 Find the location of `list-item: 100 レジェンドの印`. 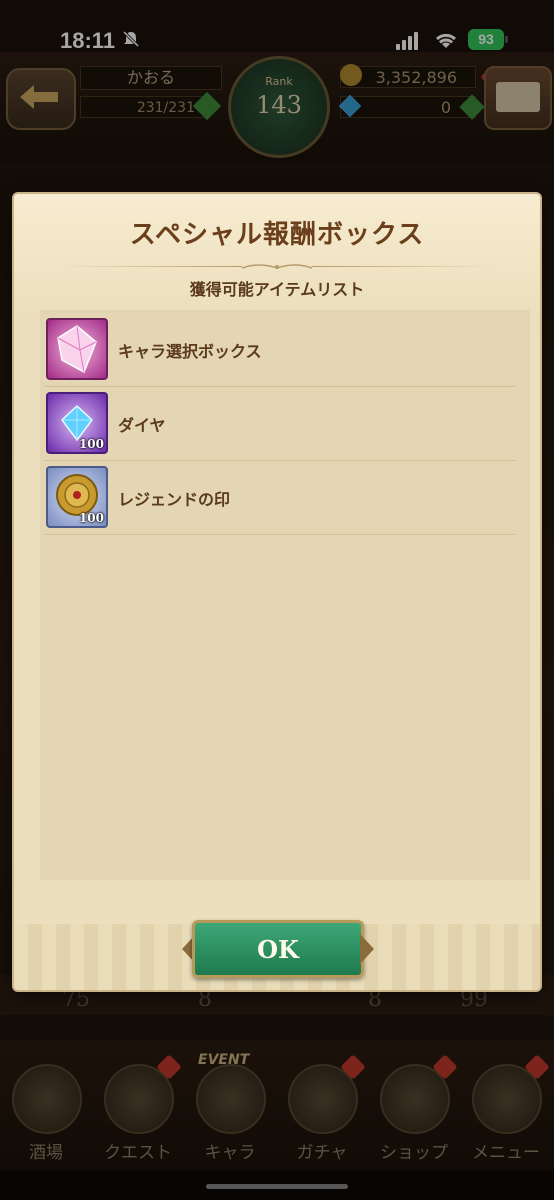

list-item: 100 レジェンドの印 is located at coordinates (280, 498).